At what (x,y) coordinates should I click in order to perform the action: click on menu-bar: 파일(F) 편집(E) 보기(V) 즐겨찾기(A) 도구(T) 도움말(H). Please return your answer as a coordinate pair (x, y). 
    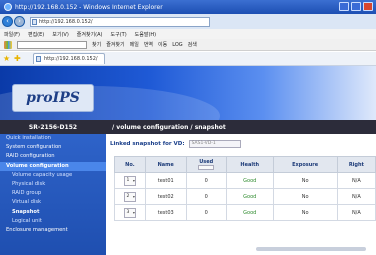
    Looking at the image, I should click on (188, 34).